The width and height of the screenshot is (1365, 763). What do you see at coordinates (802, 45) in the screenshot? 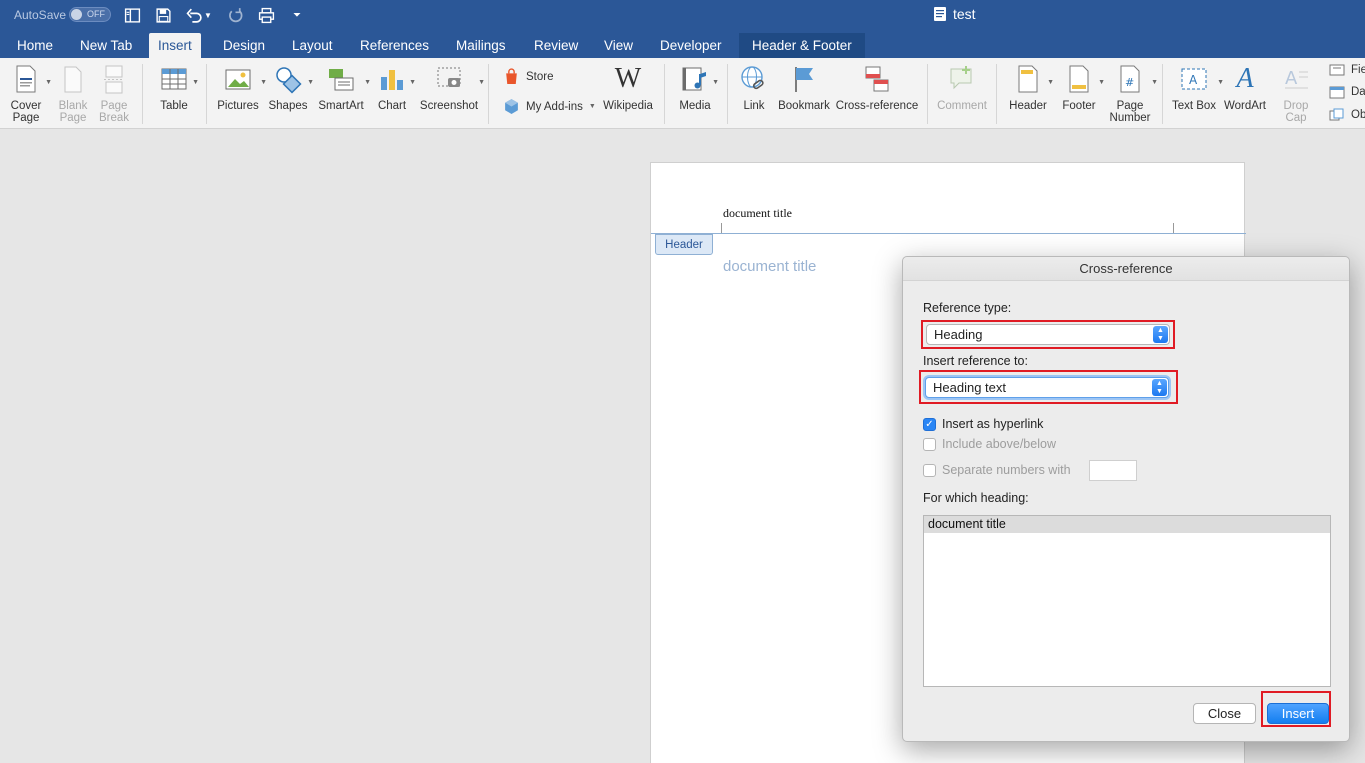
I see `tab-header-footer: Header & Footer` at bounding box center [802, 45].